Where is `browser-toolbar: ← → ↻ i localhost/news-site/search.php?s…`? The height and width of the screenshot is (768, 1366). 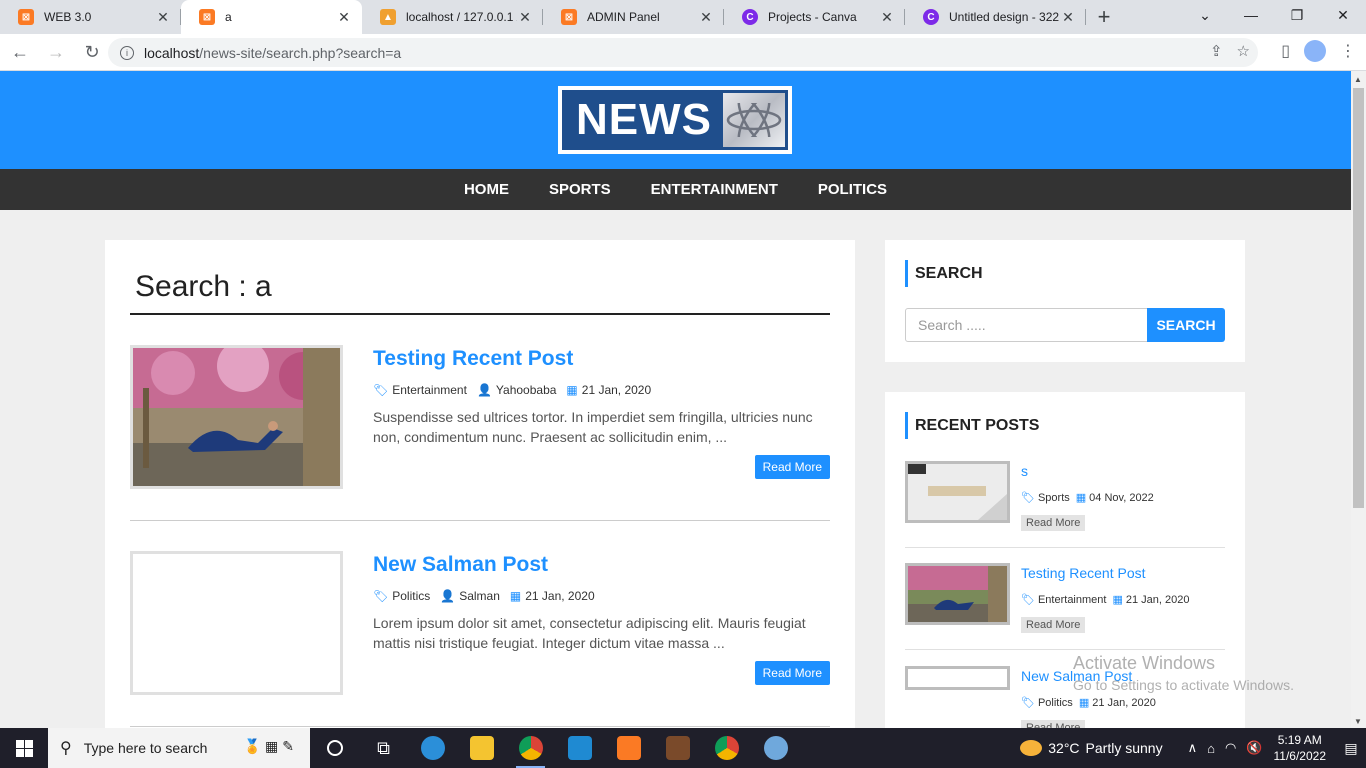
browser-toolbar: ← → ↻ i localhost/news-site/search.php?s… is located at coordinates (683, 52).